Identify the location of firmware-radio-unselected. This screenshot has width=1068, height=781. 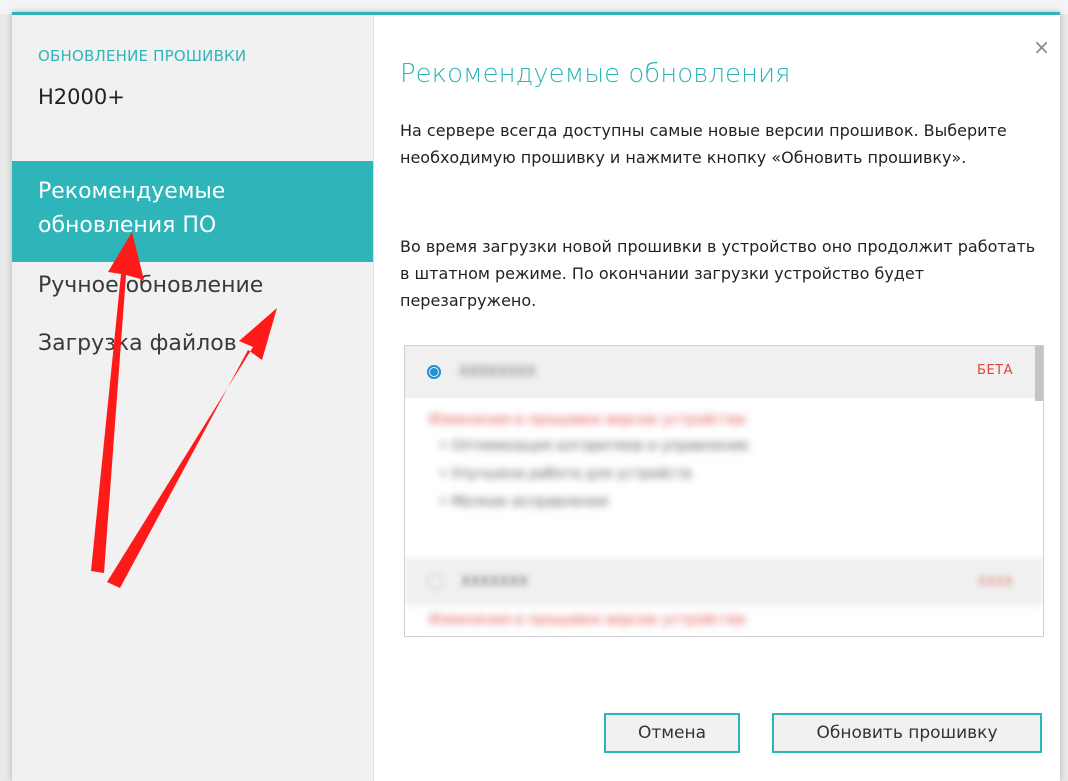
(435, 582).